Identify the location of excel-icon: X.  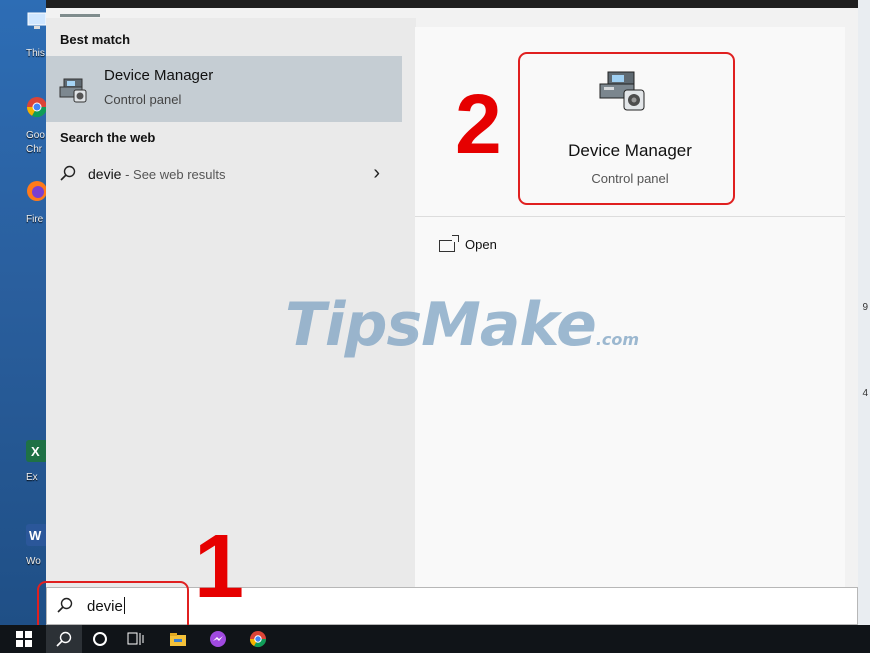
(37, 451).